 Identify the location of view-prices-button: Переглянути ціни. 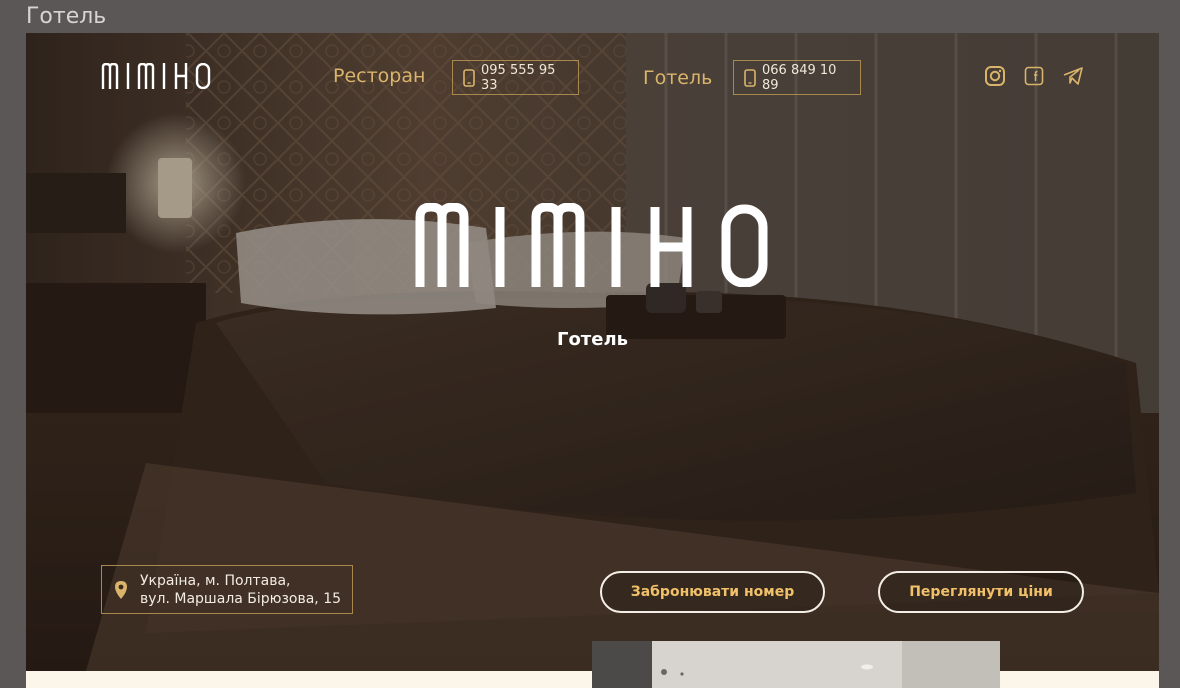
(981, 592).